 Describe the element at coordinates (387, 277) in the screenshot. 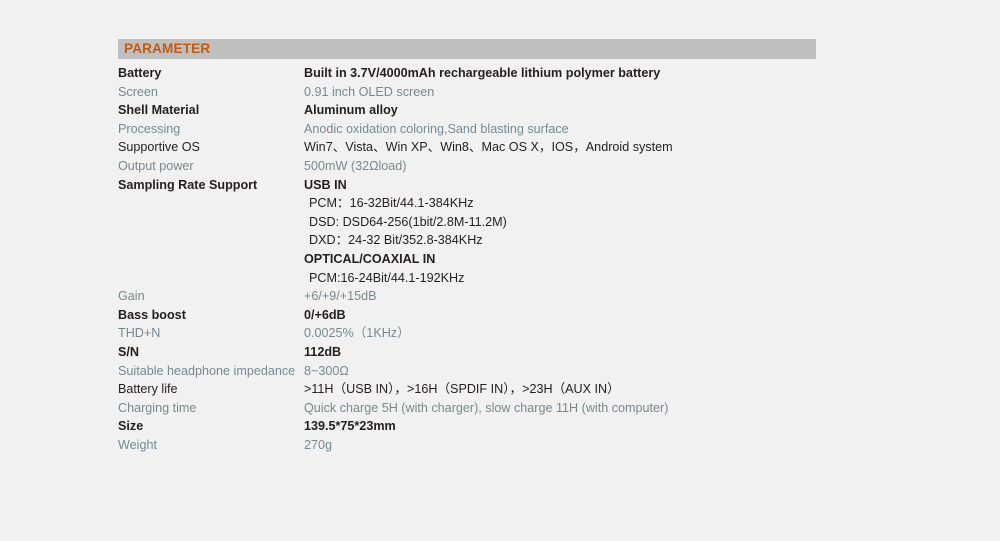

I see `spec-row-subline: PCM:16-24Bit/44.1-192KHz` at that location.